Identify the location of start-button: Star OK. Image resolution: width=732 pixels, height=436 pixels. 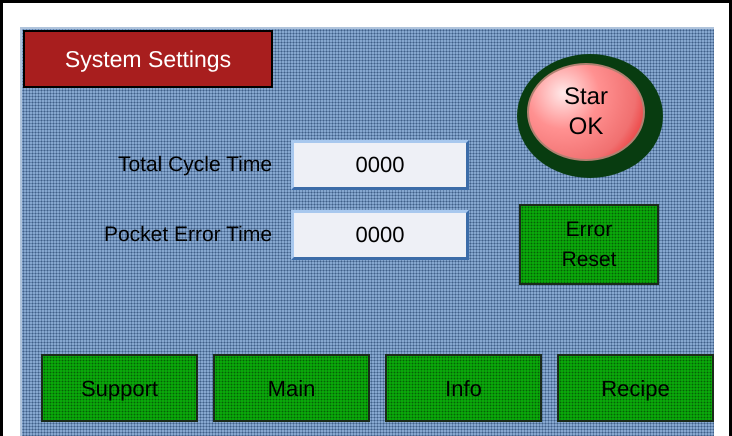
(590, 116).